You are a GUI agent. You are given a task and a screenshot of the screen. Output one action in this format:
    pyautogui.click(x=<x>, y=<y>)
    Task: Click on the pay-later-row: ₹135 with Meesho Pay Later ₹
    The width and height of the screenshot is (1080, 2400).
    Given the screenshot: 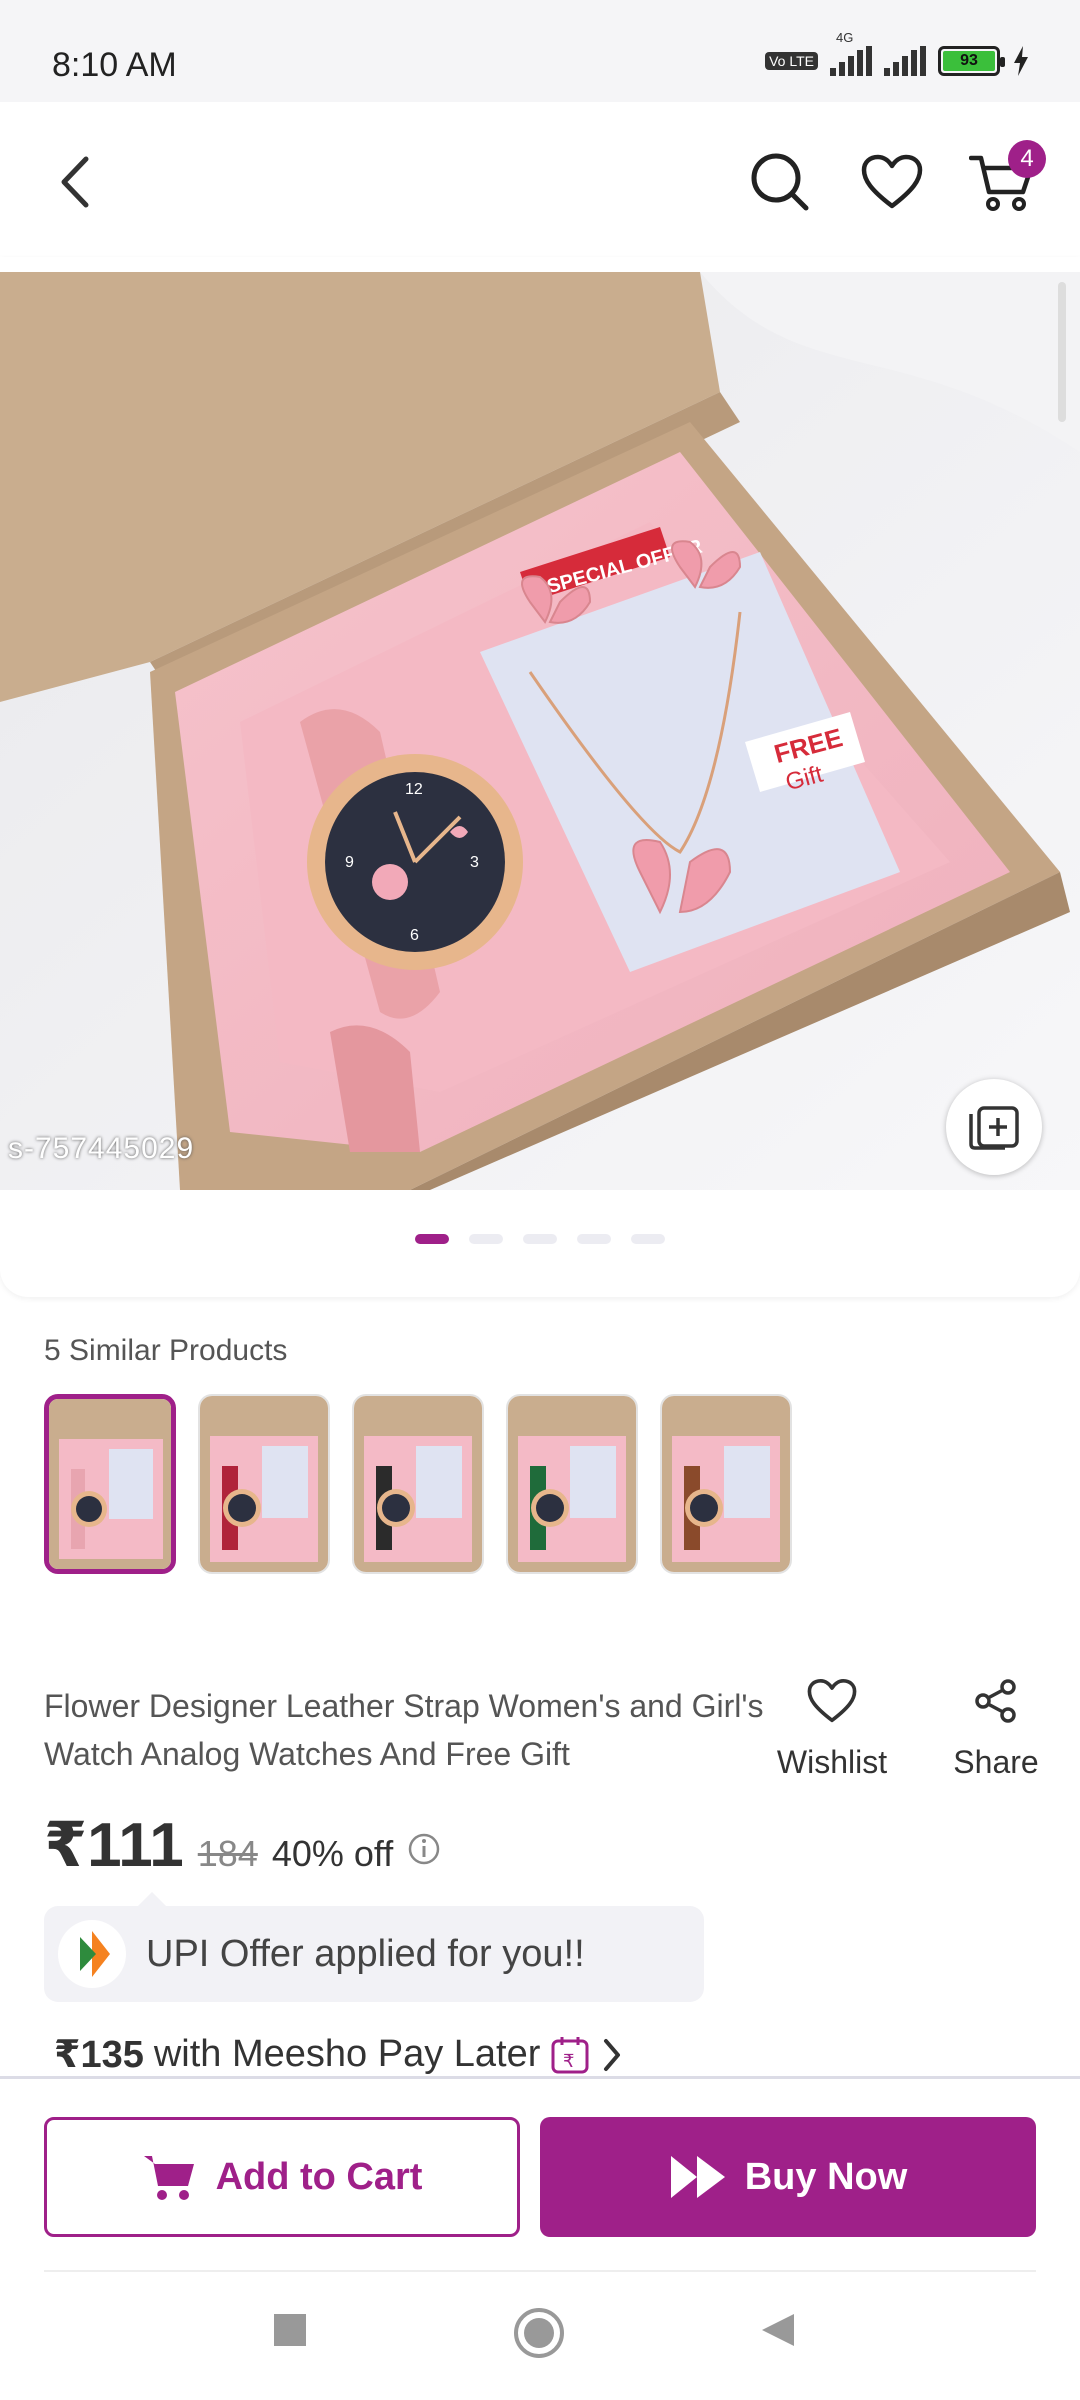 What is the action you would take?
    pyautogui.click(x=339, y=2054)
    